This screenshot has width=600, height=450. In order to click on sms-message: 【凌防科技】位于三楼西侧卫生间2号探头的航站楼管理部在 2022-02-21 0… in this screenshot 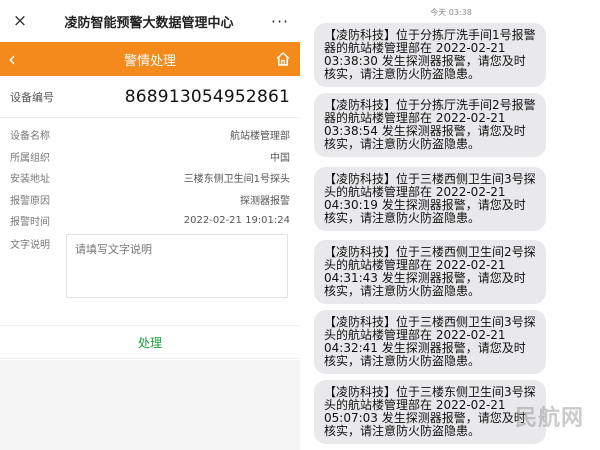, I will do `click(430, 272)`.